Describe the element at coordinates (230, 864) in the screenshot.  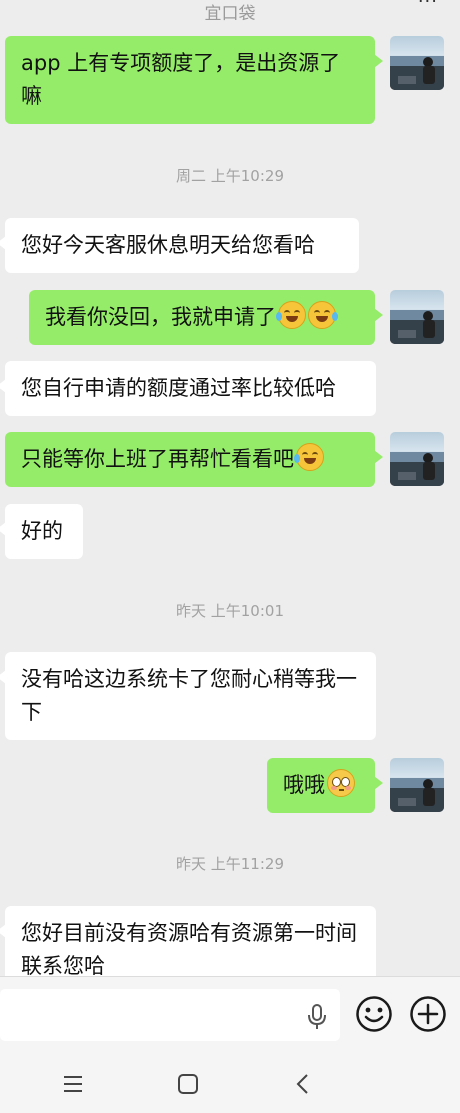
I see `timestamp: 昨天 上午11:29` at that location.